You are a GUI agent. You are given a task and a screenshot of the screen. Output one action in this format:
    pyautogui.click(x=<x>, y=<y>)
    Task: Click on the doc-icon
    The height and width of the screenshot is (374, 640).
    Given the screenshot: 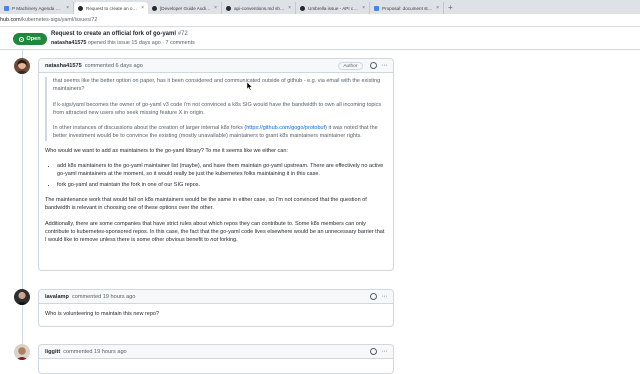 What is the action you would take?
    pyautogui.click(x=376, y=8)
    